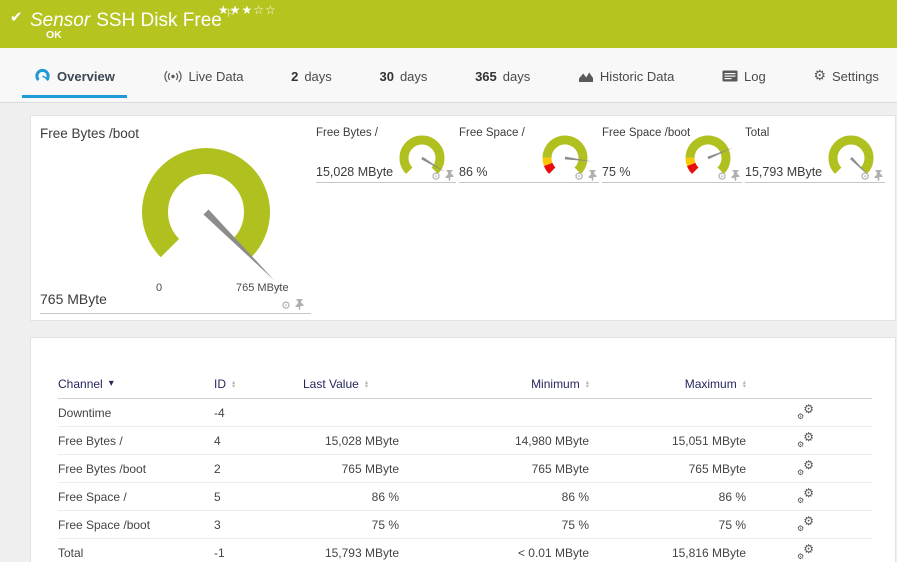 This screenshot has height=562, width=897. What do you see at coordinates (370, 468) in the screenshot?
I see `channel-last-value: 765 MByte` at bounding box center [370, 468].